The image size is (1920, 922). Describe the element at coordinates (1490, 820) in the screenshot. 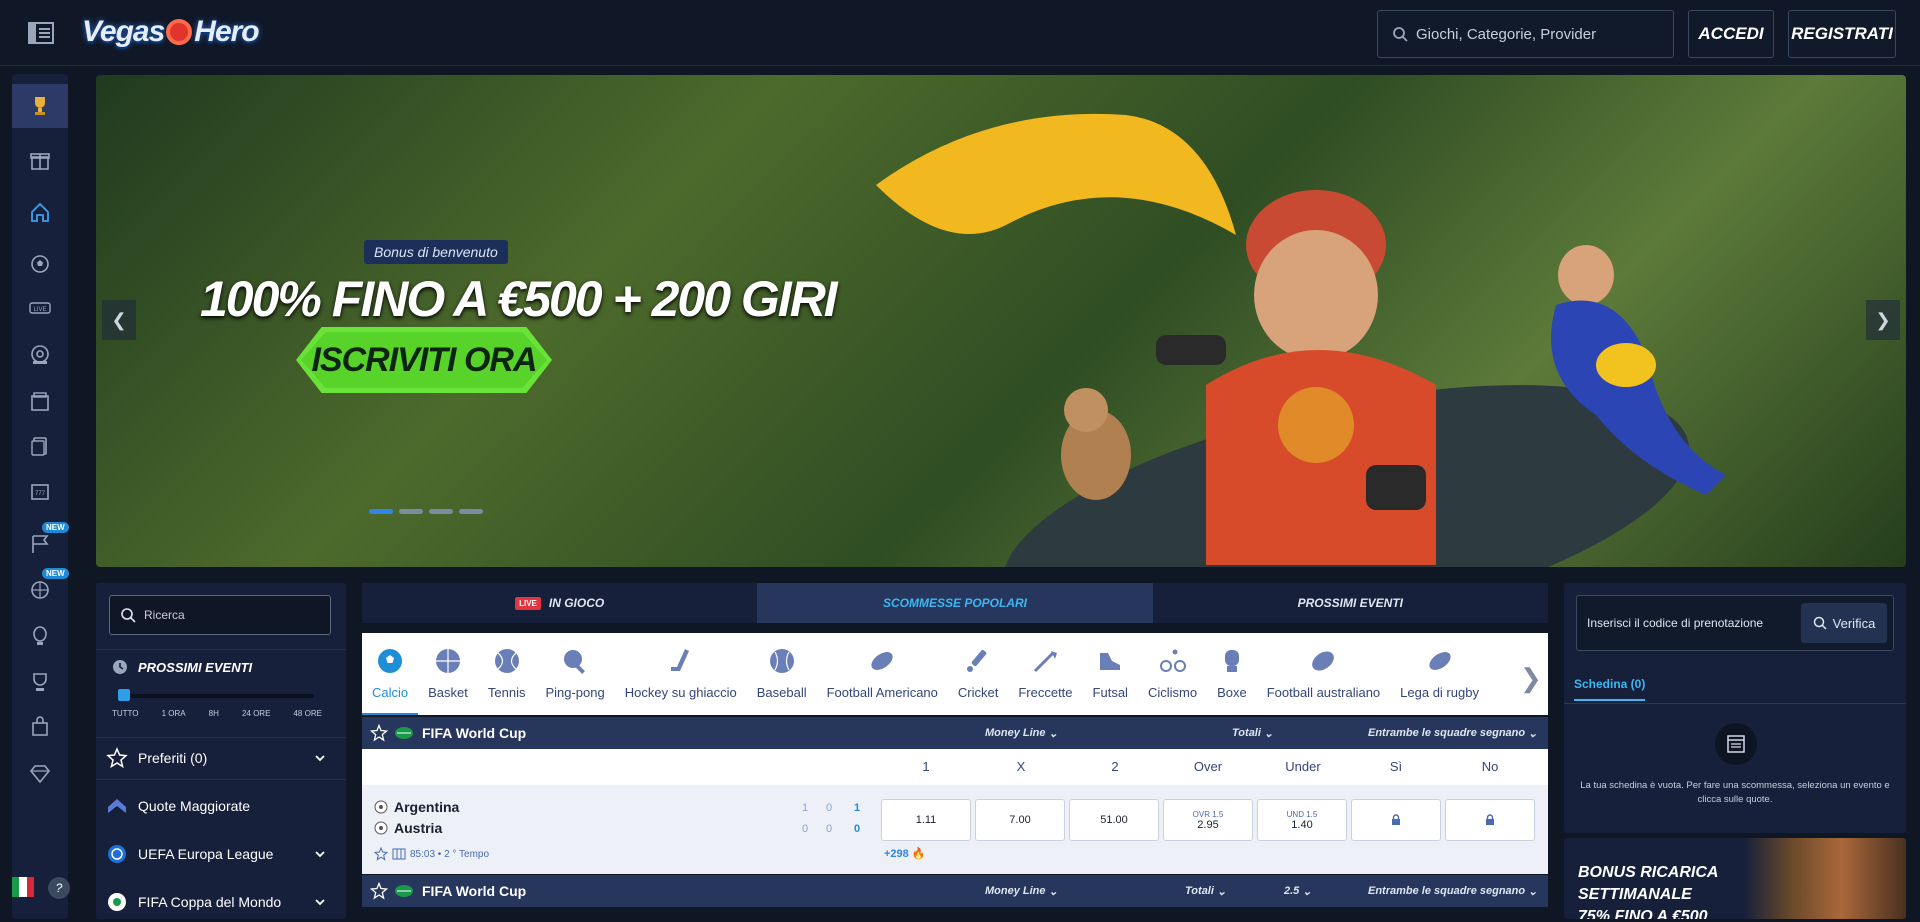

I see `odd-btts-no-locked` at that location.